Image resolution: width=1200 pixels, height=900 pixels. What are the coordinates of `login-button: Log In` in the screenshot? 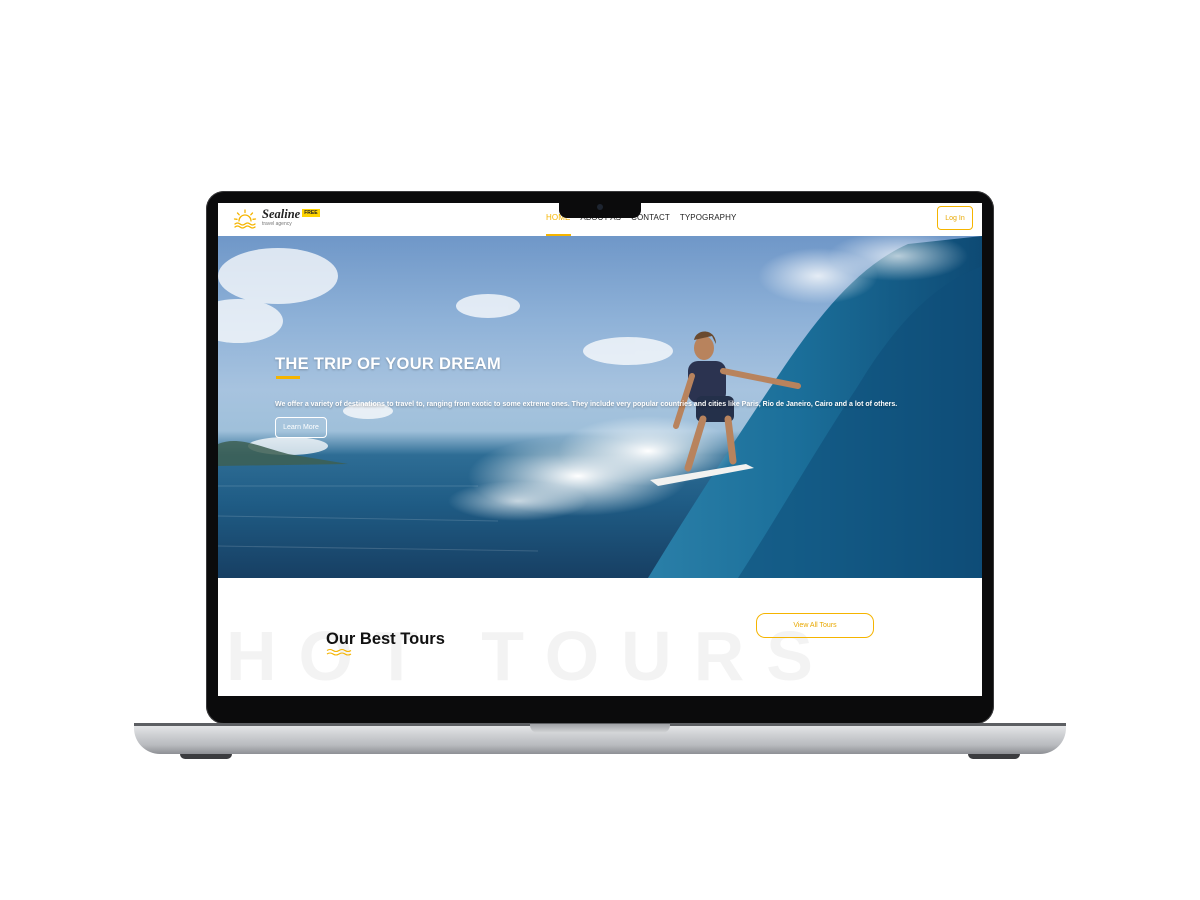 It's located at (955, 218).